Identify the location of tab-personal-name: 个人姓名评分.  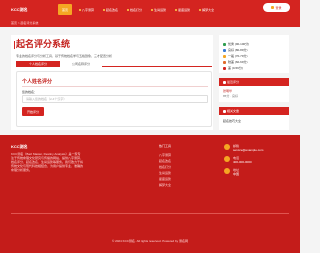
(38, 64).